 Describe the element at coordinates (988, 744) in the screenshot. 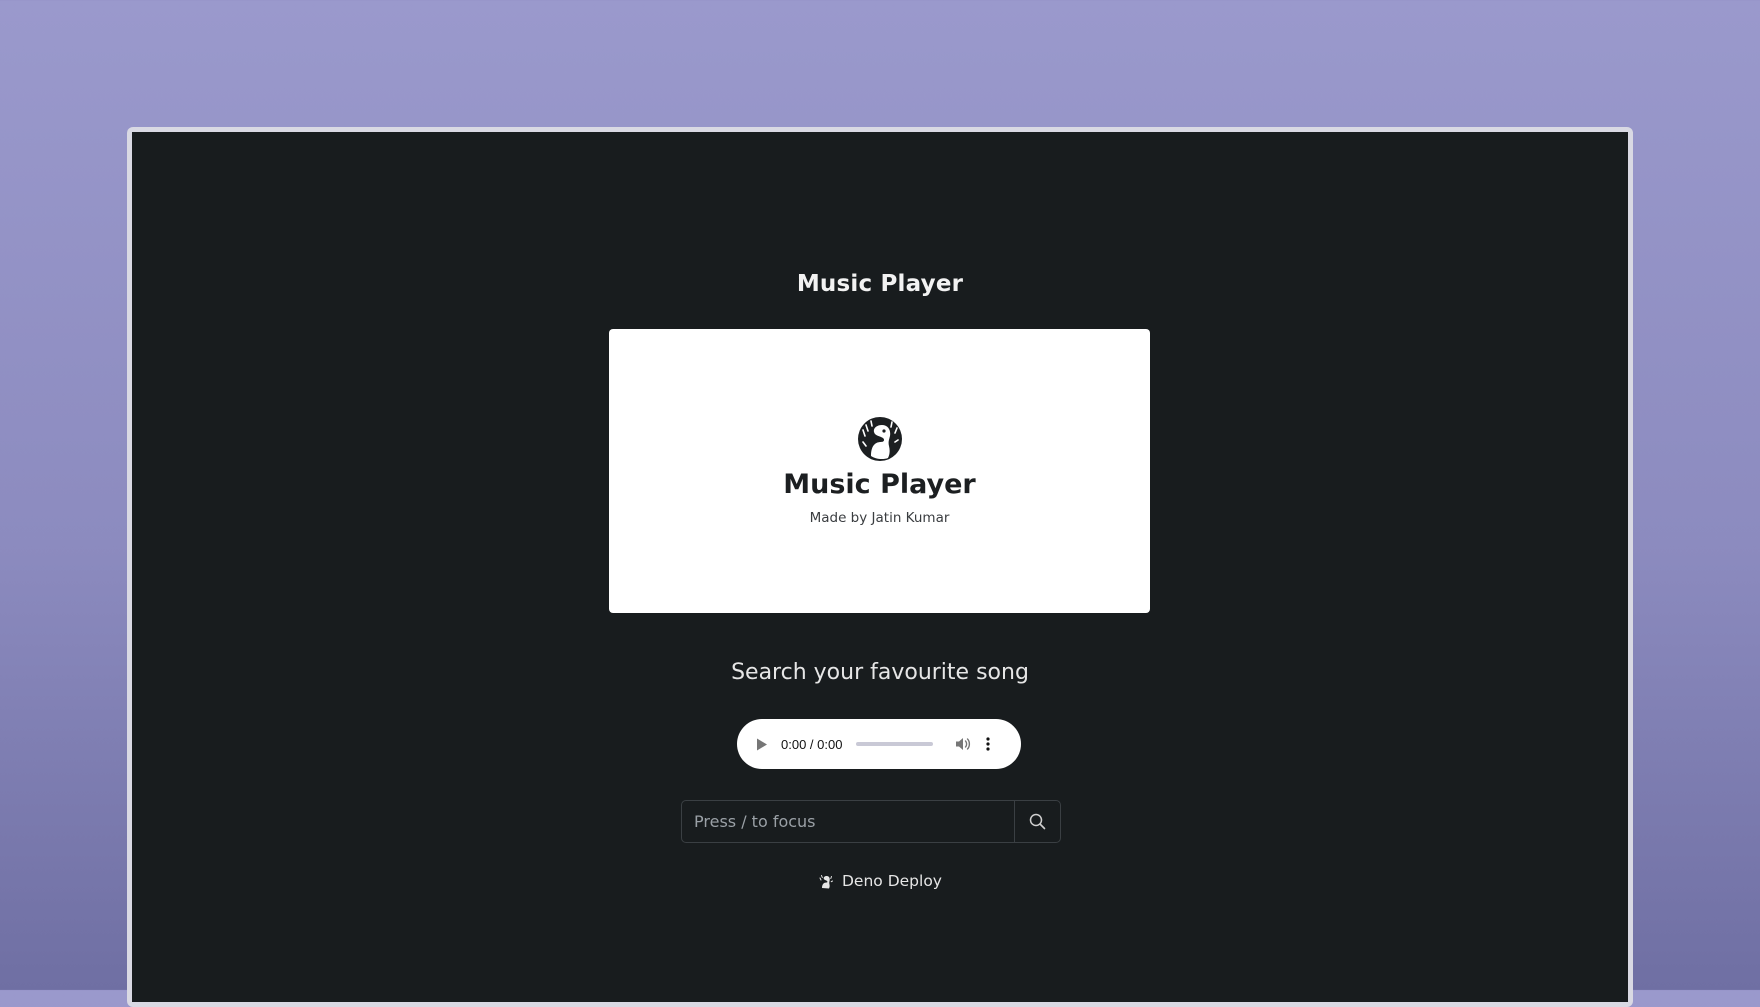

I see `more-vertical-icon` at that location.